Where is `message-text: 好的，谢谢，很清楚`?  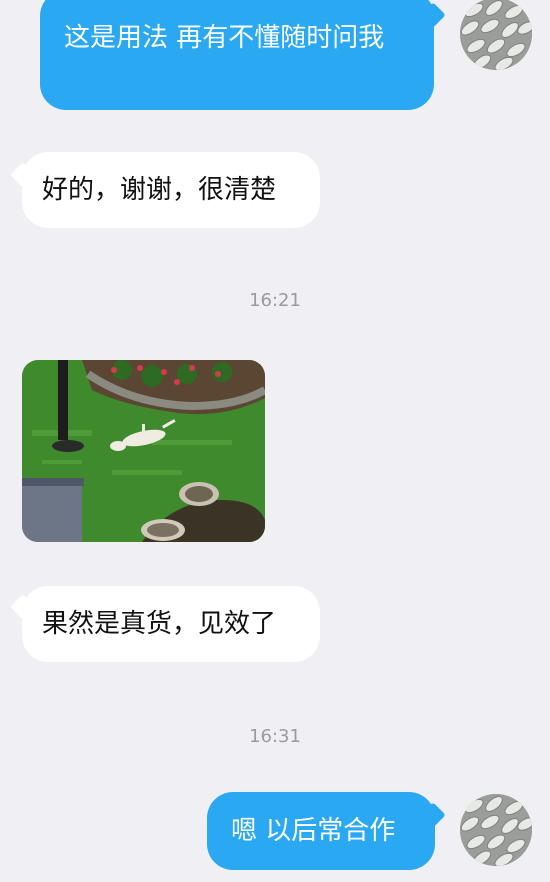
message-text: 好的，谢谢，很清楚 is located at coordinates (159, 190).